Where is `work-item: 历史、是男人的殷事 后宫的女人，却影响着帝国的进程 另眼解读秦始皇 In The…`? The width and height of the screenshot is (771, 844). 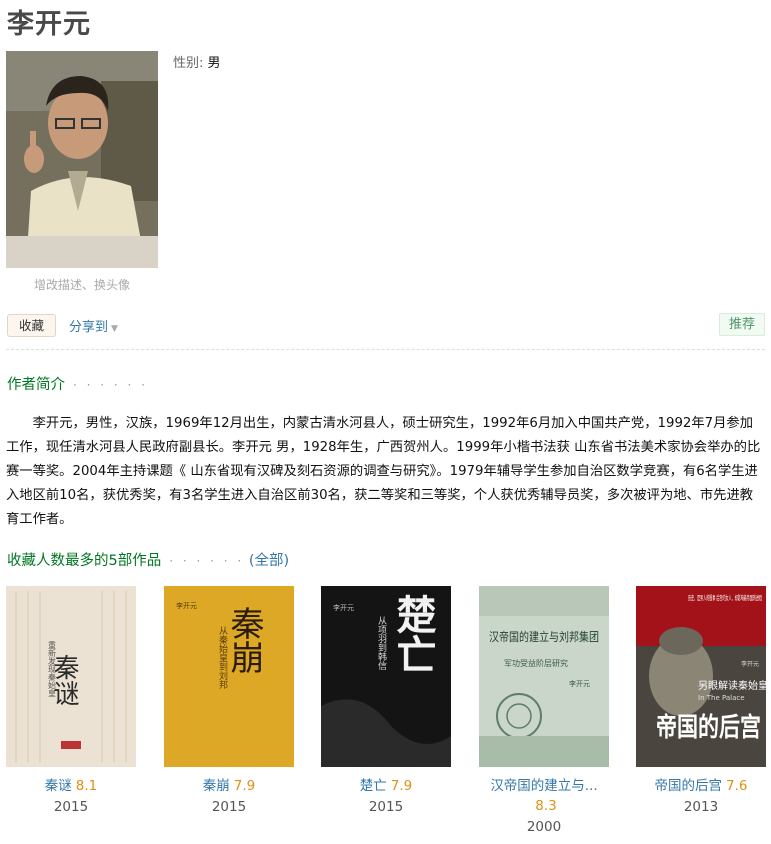 work-item: 历史、是男人的殷事 后宫的女人，却影响着帝国的进程 另眼解读秦始皇 In The… is located at coordinates (701, 702).